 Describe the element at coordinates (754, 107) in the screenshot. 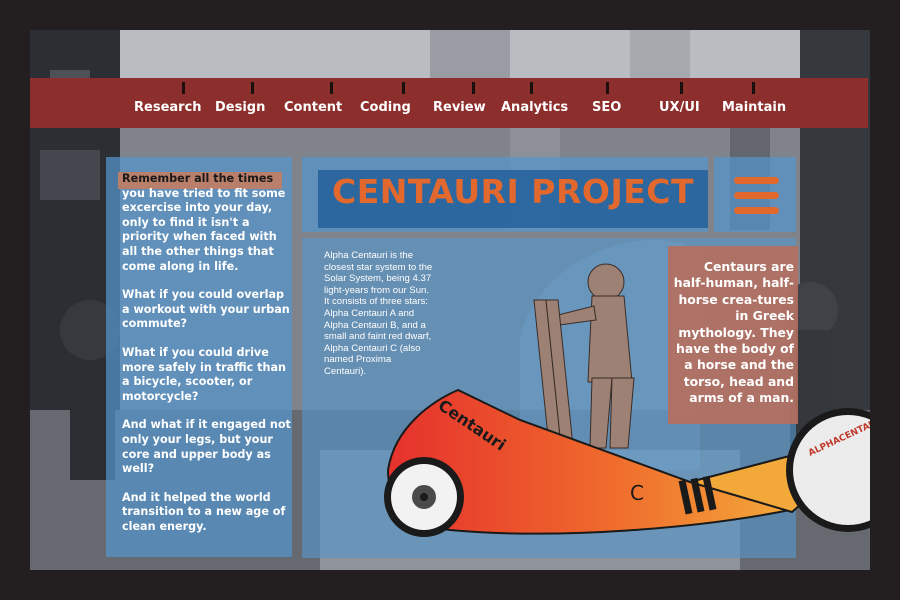

I see `nav-item-maintain: Maintain` at that location.